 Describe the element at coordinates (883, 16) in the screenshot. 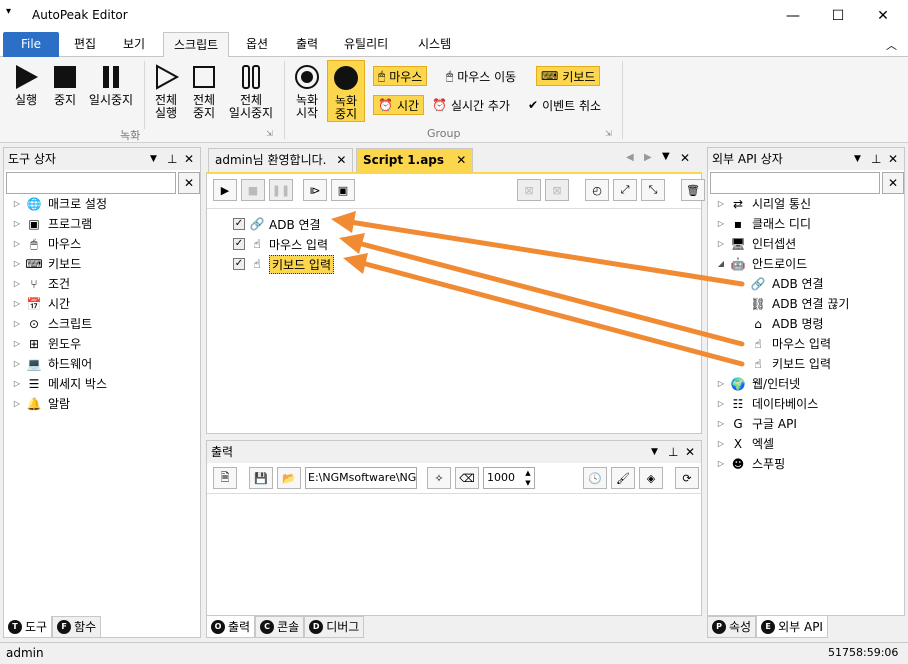

I see `close-button: ✕` at that location.